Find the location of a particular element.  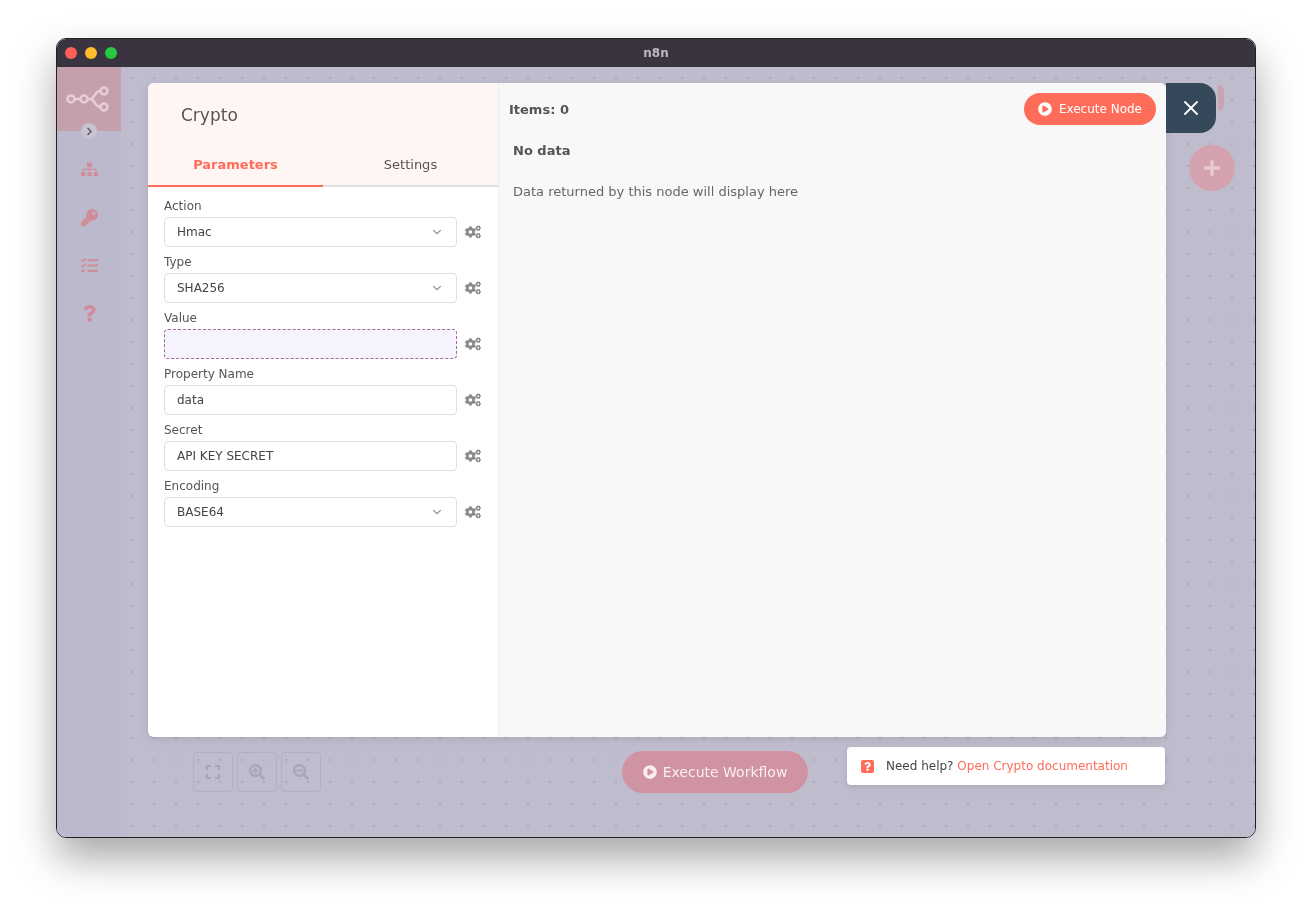

question-icon is located at coordinates (867, 766).